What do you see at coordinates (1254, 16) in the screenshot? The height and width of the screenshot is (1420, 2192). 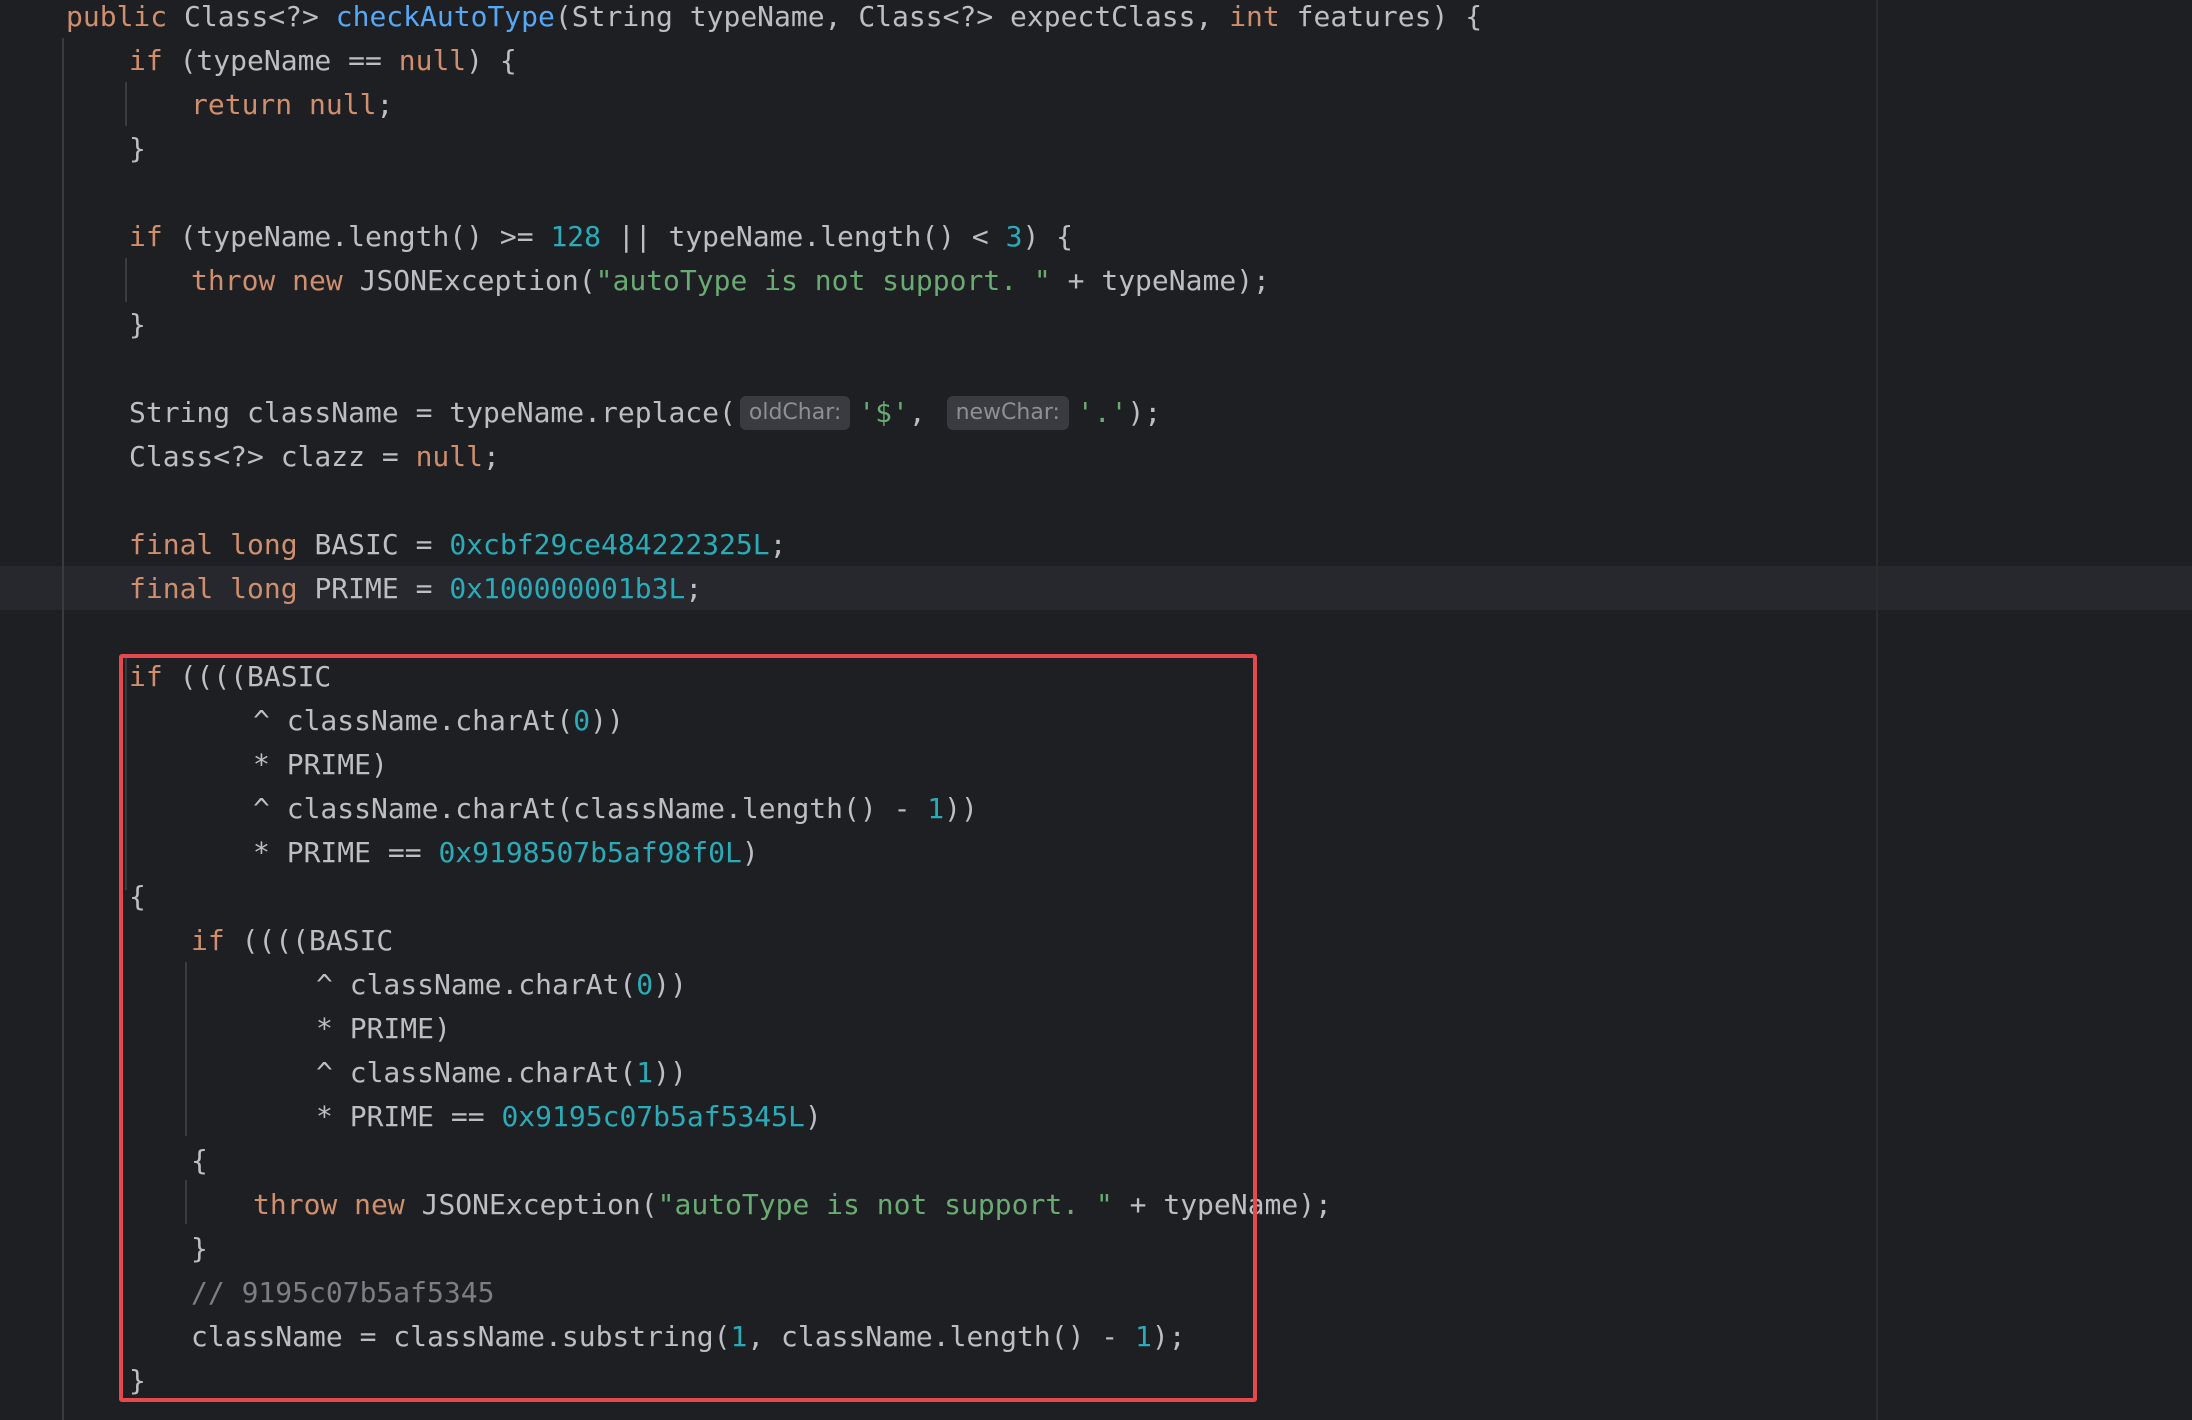 I see `code-token: int` at bounding box center [1254, 16].